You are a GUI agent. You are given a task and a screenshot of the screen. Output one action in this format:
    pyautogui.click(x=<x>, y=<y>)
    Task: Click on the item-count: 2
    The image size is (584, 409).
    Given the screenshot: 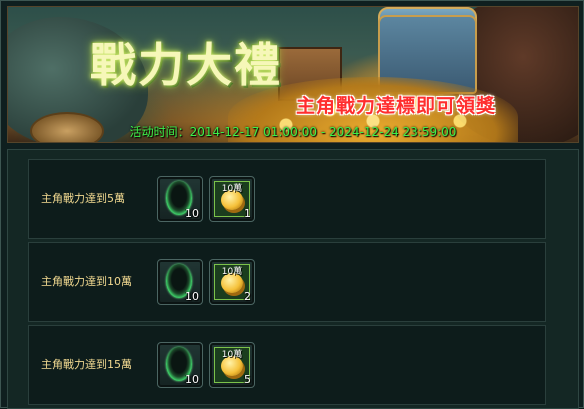 What is the action you would take?
    pyautogui.click(x=247, y=296)
    